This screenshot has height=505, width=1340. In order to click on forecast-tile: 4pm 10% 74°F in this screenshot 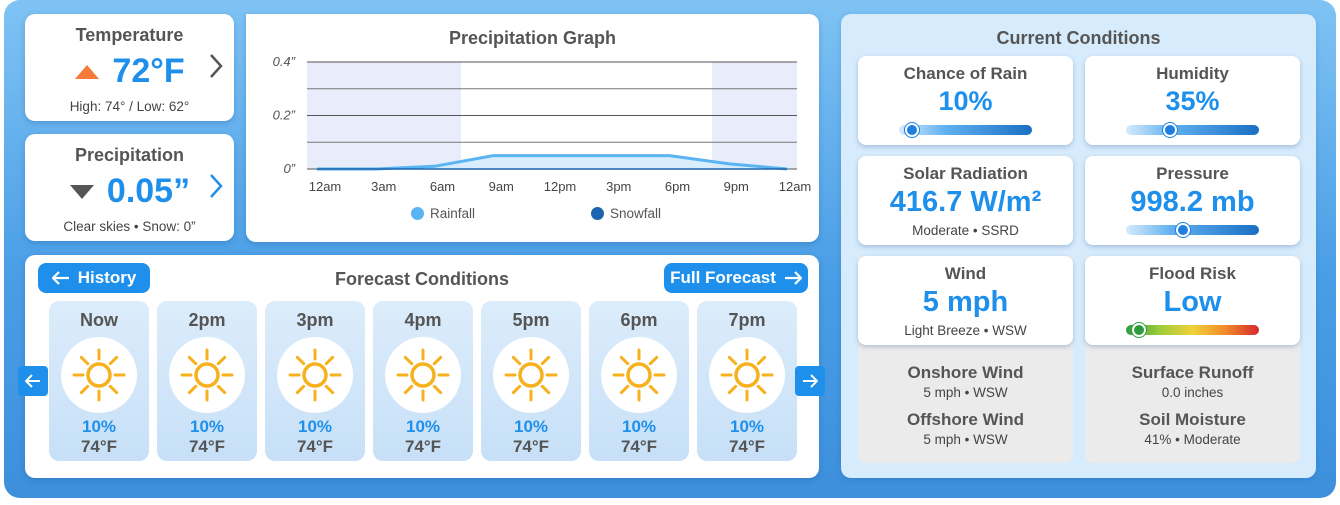, I will do `click(423, 381)`.